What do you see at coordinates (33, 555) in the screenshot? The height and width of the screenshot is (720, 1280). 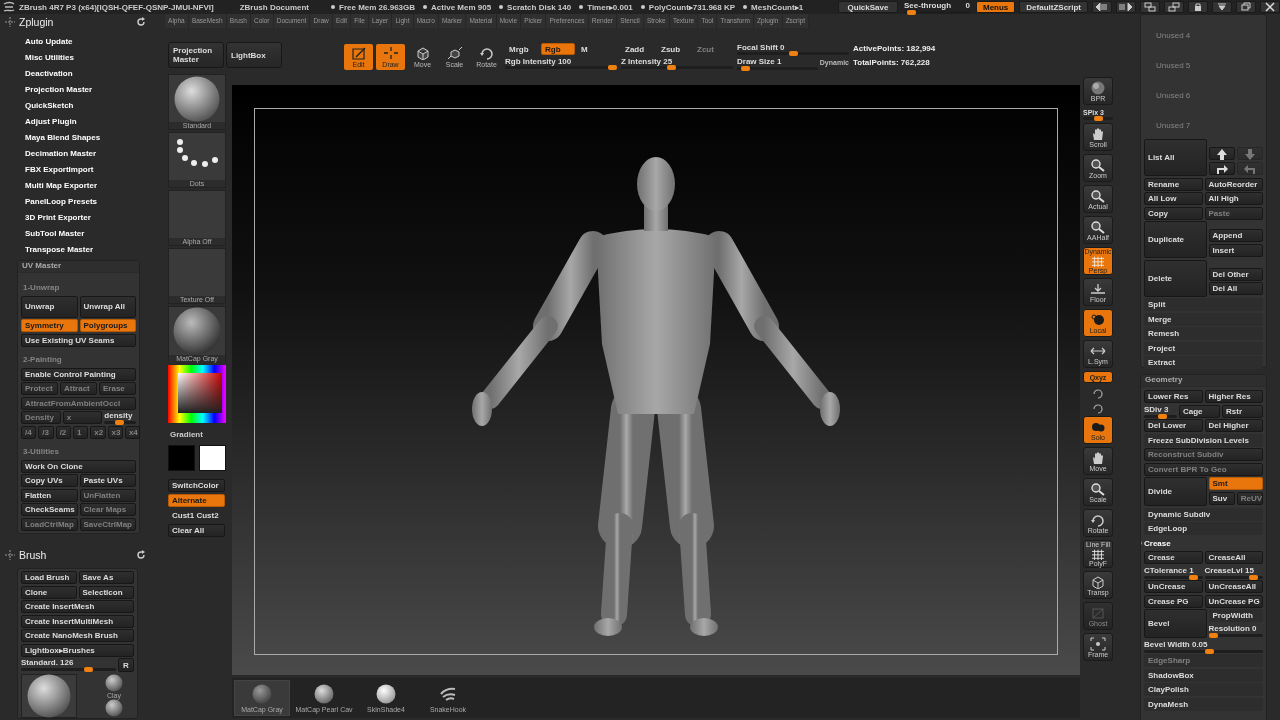 I see `palette-title: Brush` at bounding box center [33, 555].